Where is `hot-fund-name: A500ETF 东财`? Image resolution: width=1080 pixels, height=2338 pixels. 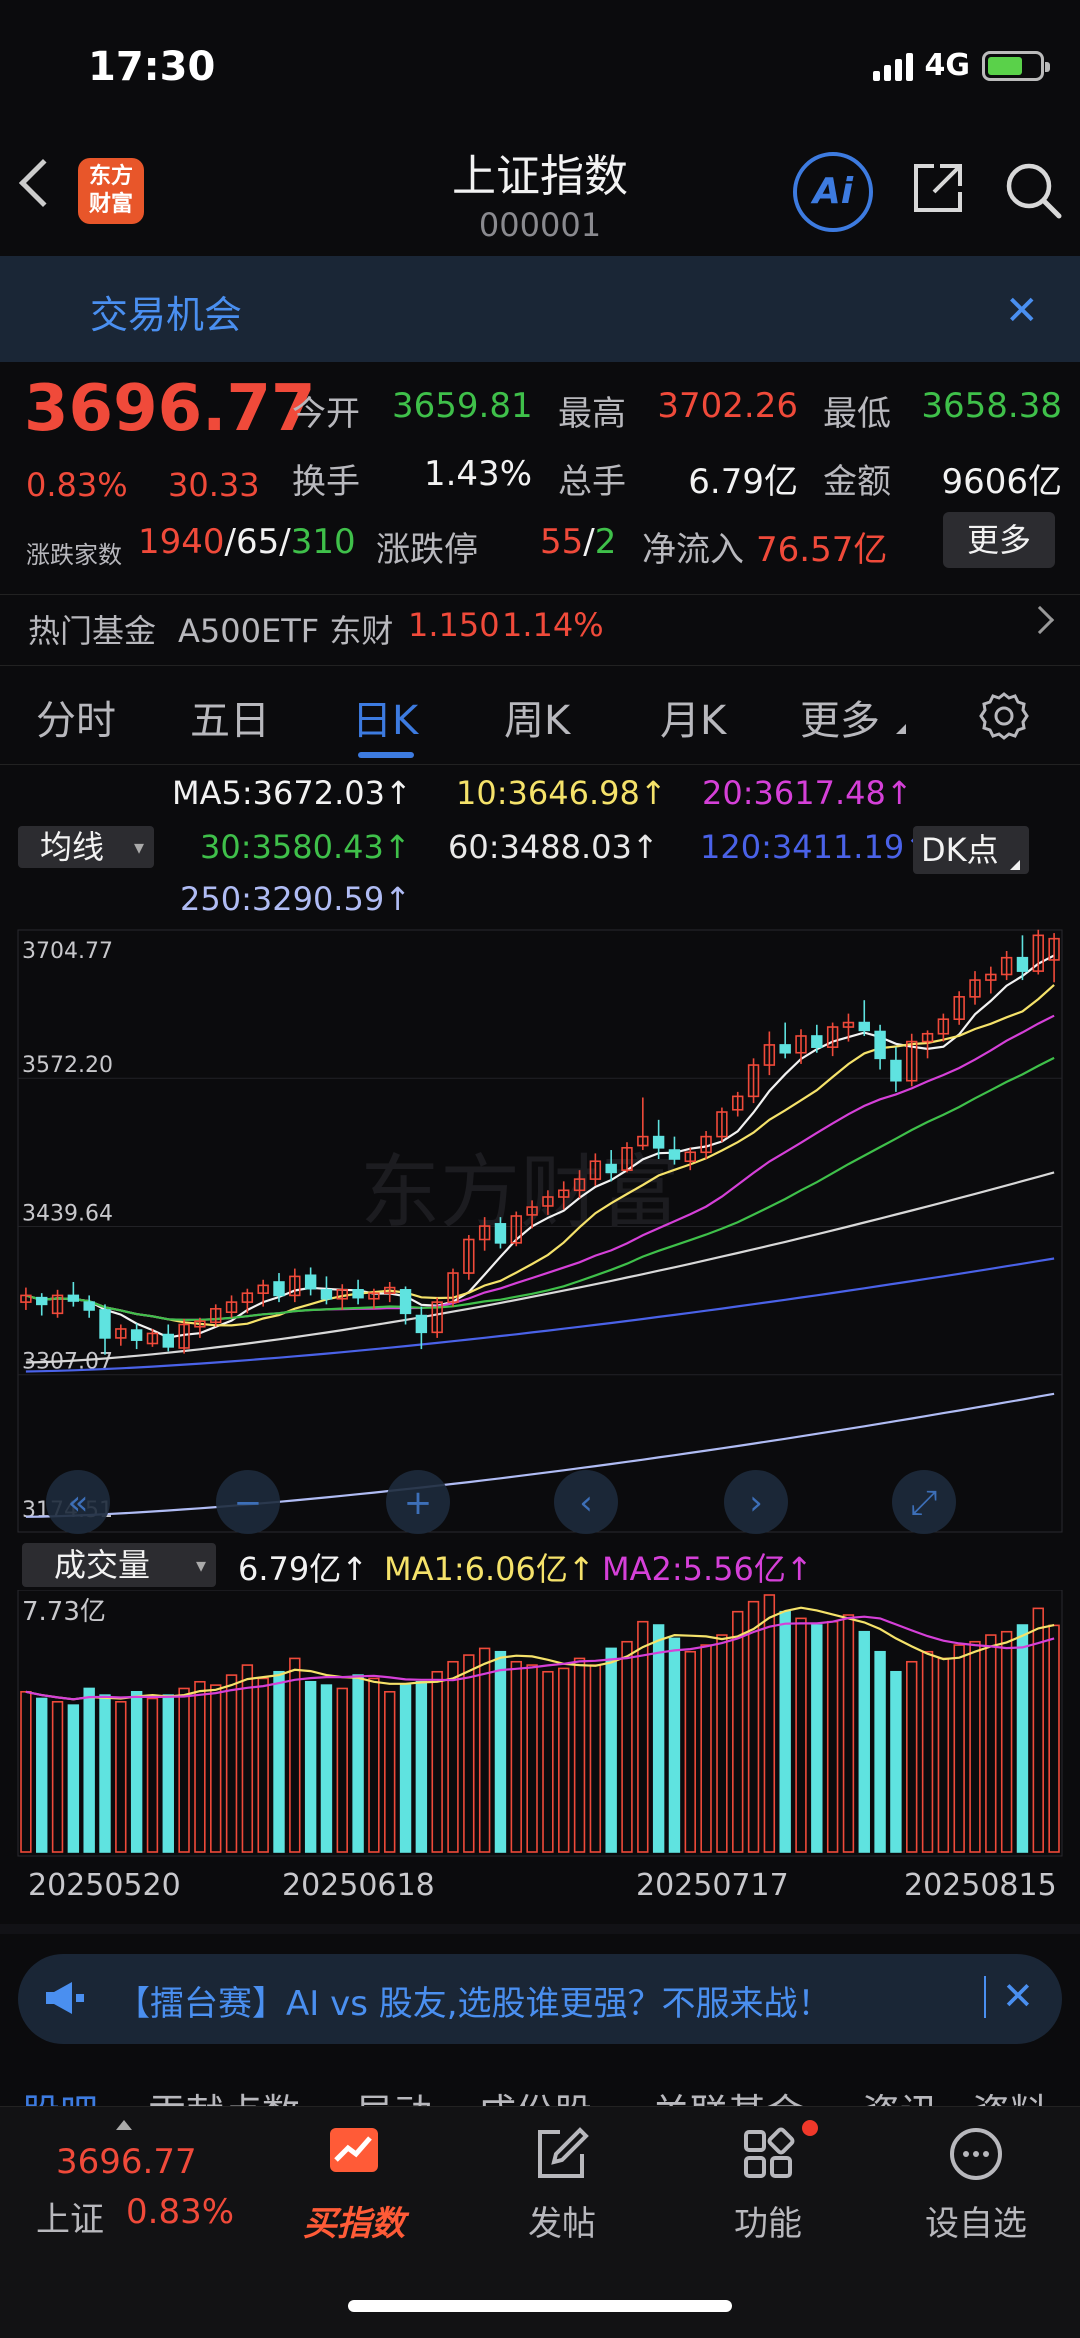 hot-fund-name: A500ETF 东财 is located at coordinates (286, 631).